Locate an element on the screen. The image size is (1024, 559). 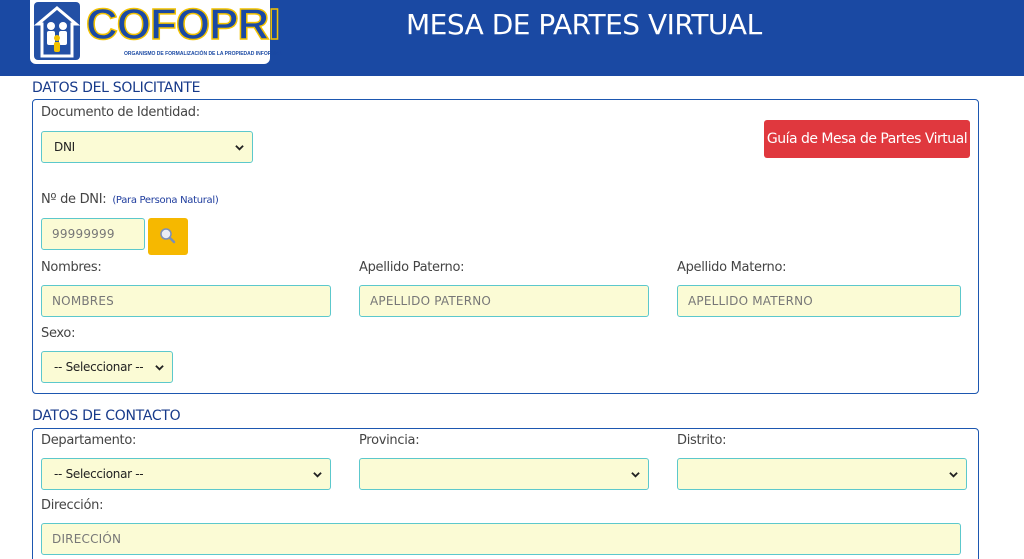
dni-hint: (Para Persona Natural) is located at coordinates (165, 200).